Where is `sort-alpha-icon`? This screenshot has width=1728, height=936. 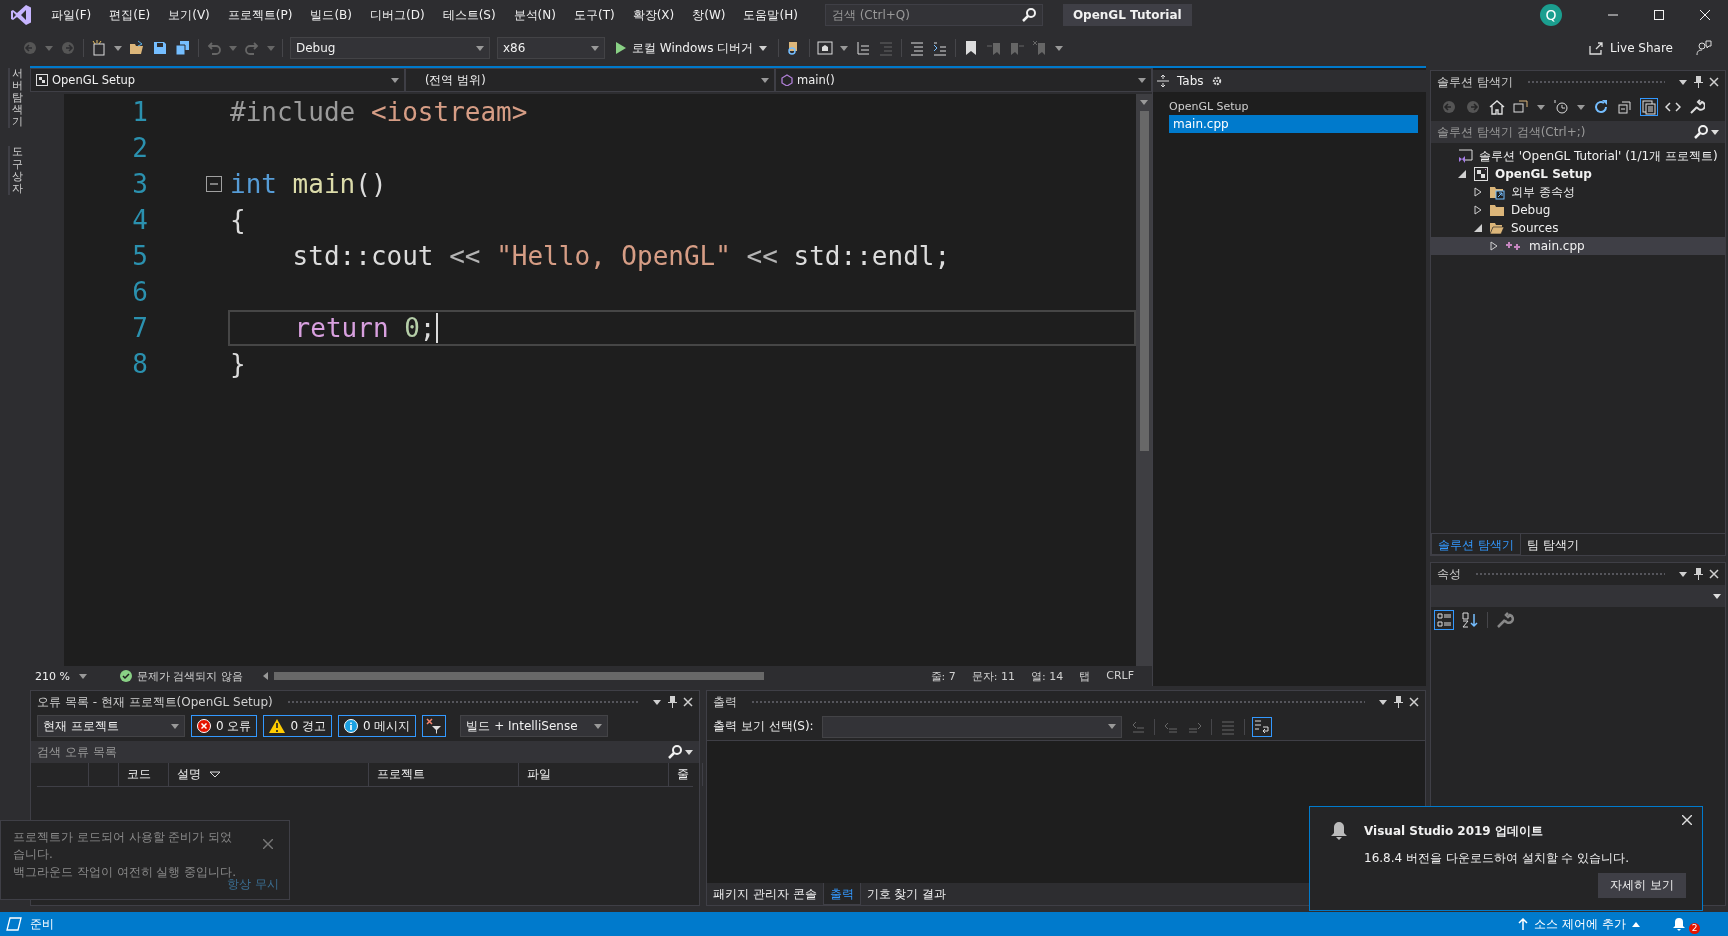 sort-alpha-icon is located at coordinates (1470, 620).